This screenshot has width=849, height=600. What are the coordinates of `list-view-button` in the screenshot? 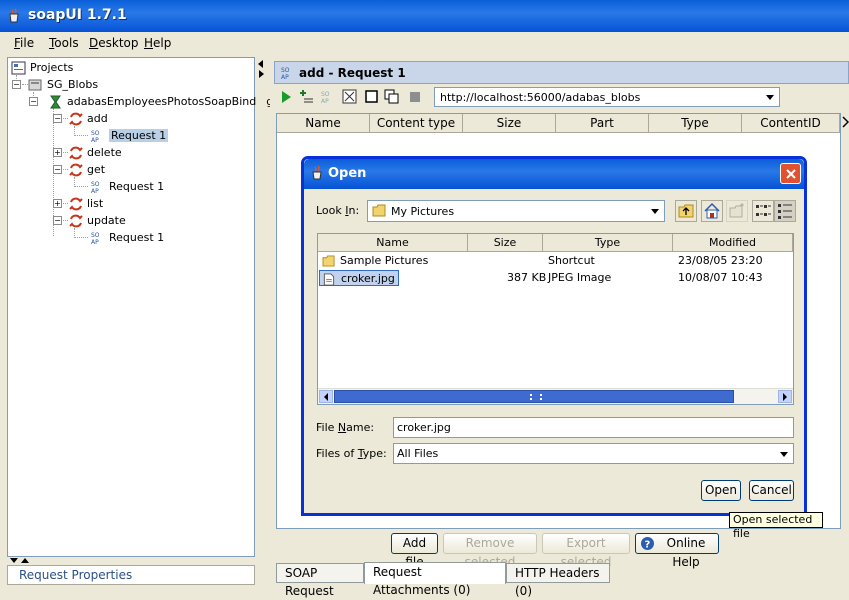 It's located at (763, 211).